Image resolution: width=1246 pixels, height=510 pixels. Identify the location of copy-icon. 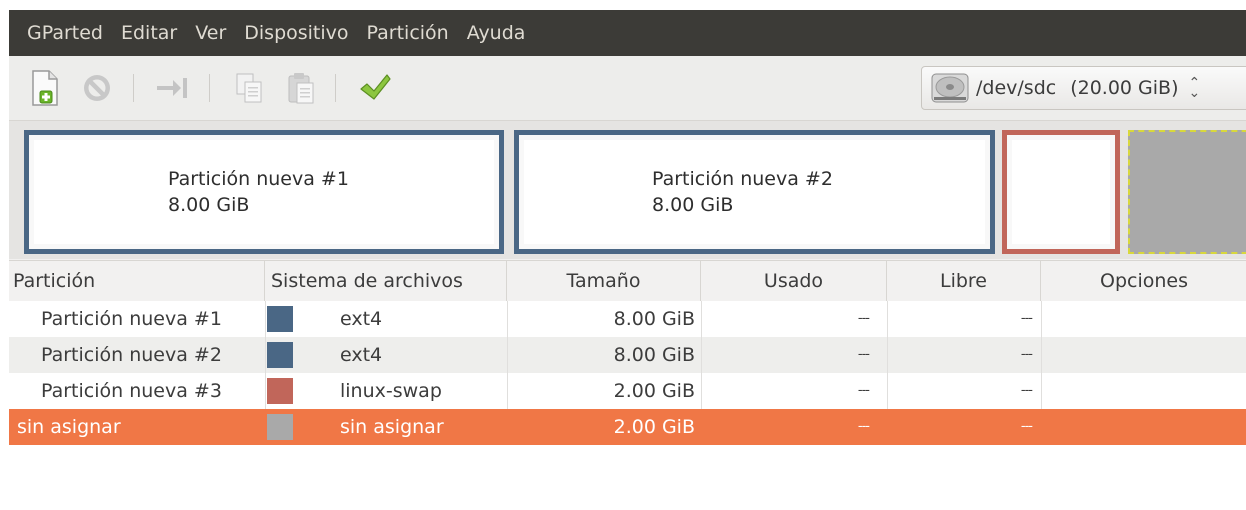
(249, 88).